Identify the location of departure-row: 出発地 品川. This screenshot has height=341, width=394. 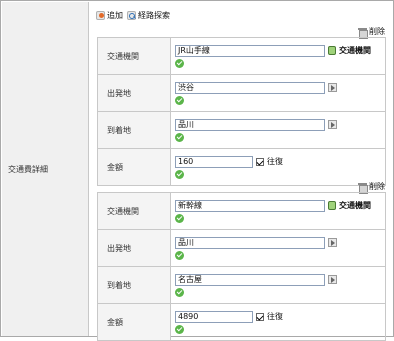
(241, 248).